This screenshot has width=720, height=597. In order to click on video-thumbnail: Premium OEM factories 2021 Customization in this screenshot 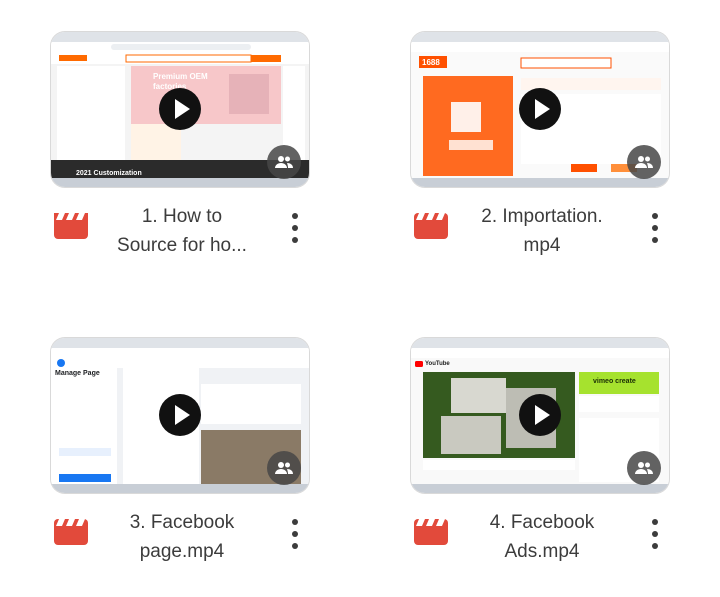, I will do `click(180, 109)`.